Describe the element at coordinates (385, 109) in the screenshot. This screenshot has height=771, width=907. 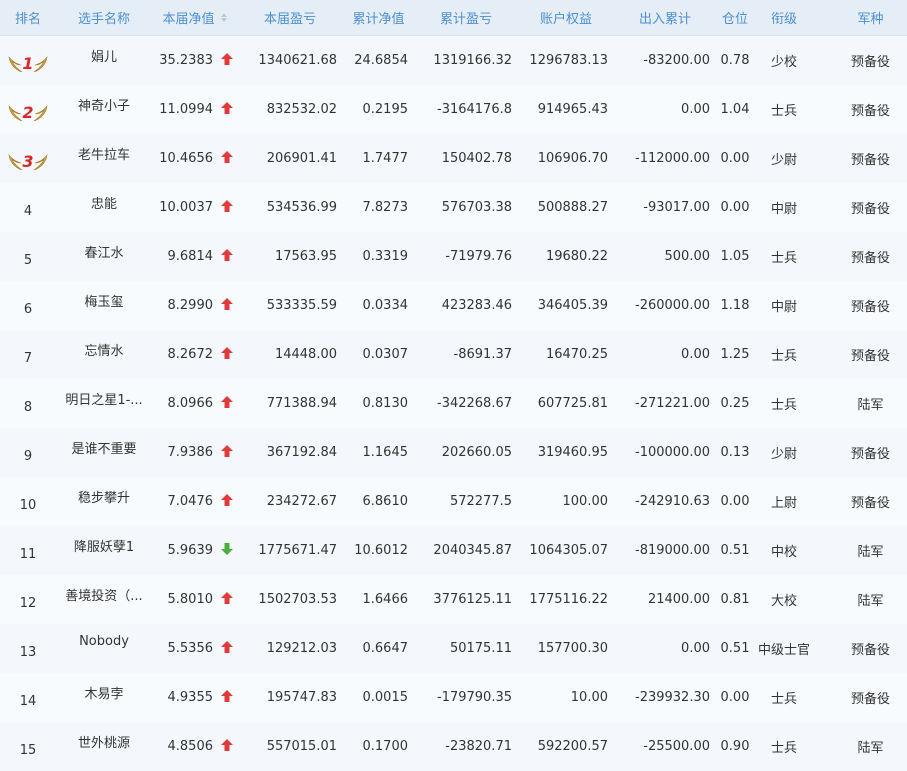
I see `cell-cum-nav: 0.2195` at that location.